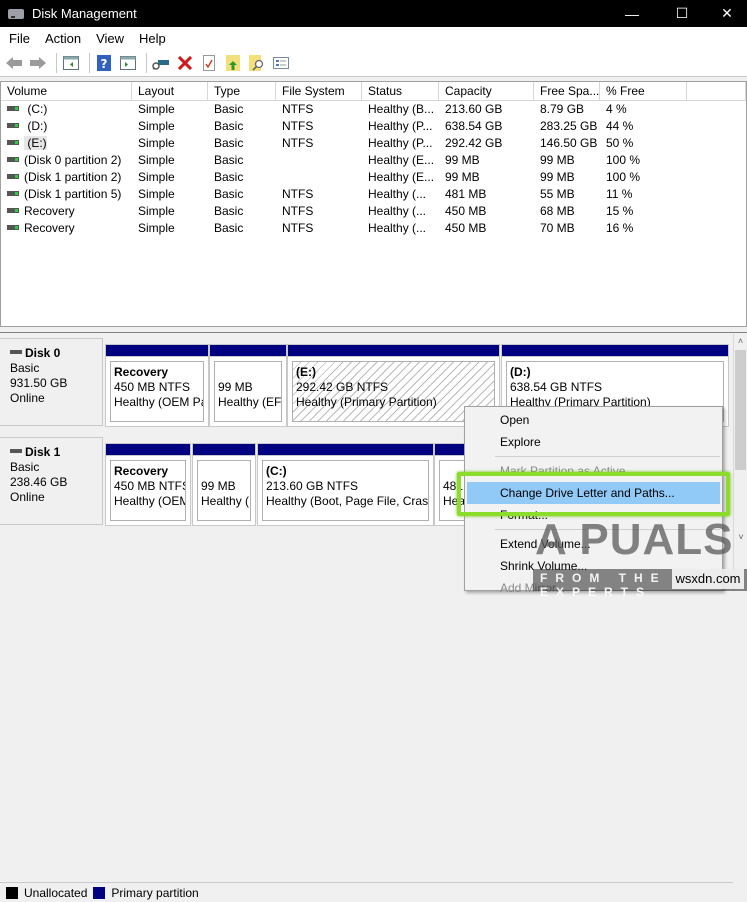 This screenshot has width=747, height=902. I want to click on partition-name, so click(224, 471).